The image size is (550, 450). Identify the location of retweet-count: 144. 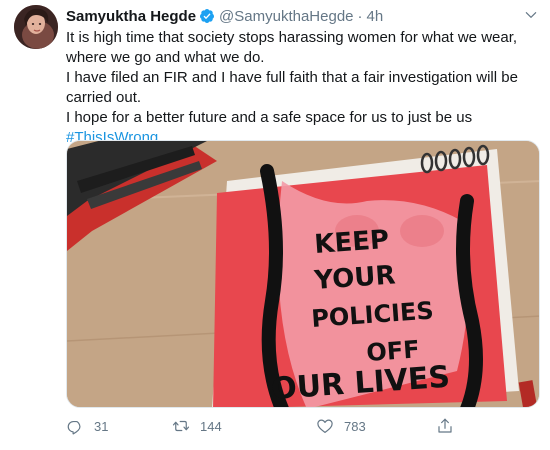
(211, 426).